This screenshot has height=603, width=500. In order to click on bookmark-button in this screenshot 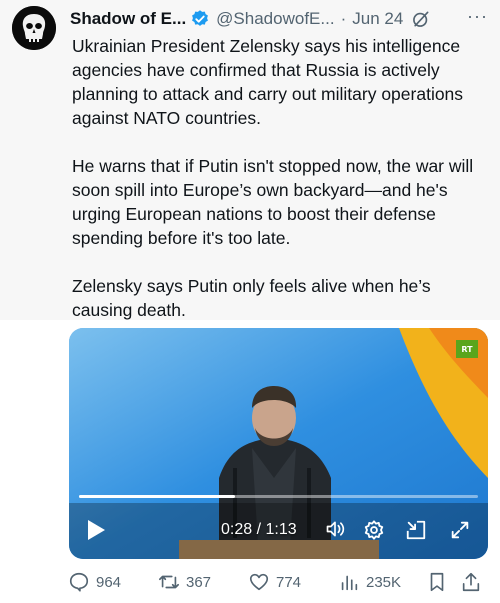, I will do `click(440, 582)`.